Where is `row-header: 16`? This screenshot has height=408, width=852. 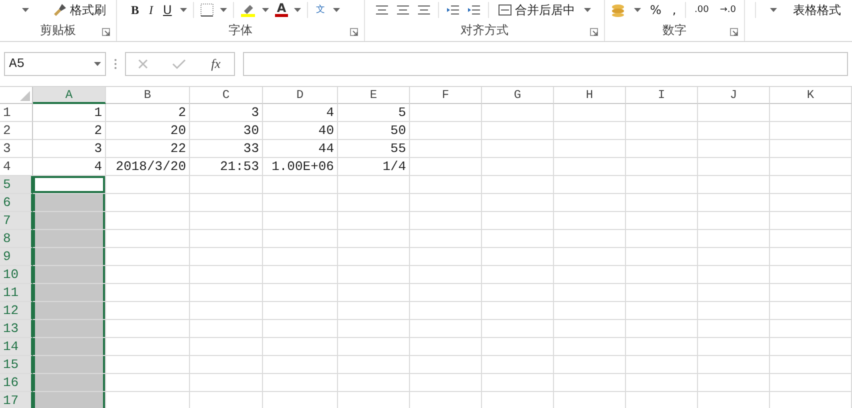
row-header: 16 is located at coordinates (16, 383).